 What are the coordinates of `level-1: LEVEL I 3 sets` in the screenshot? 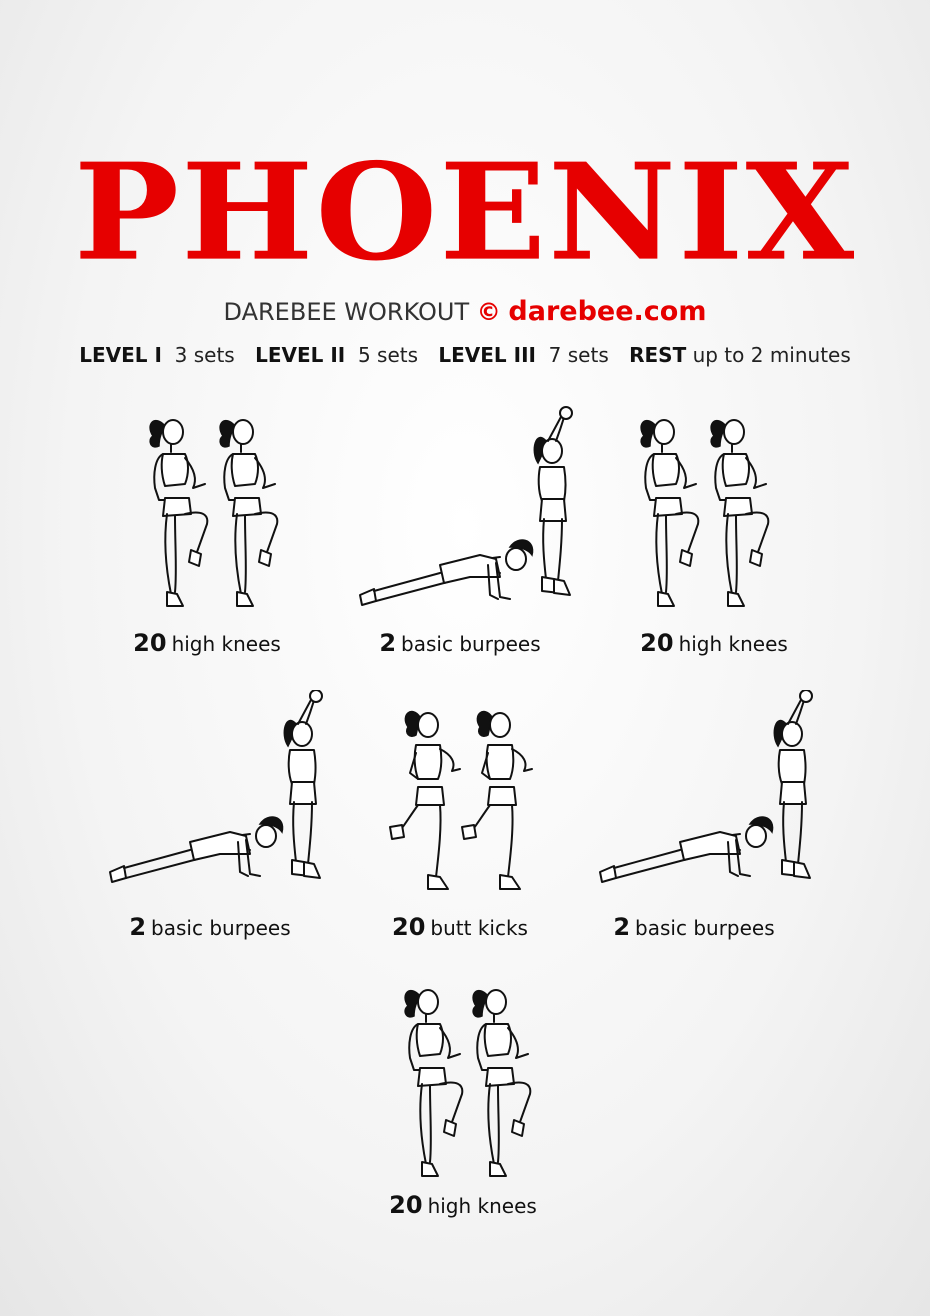 It's located at (157, 355).